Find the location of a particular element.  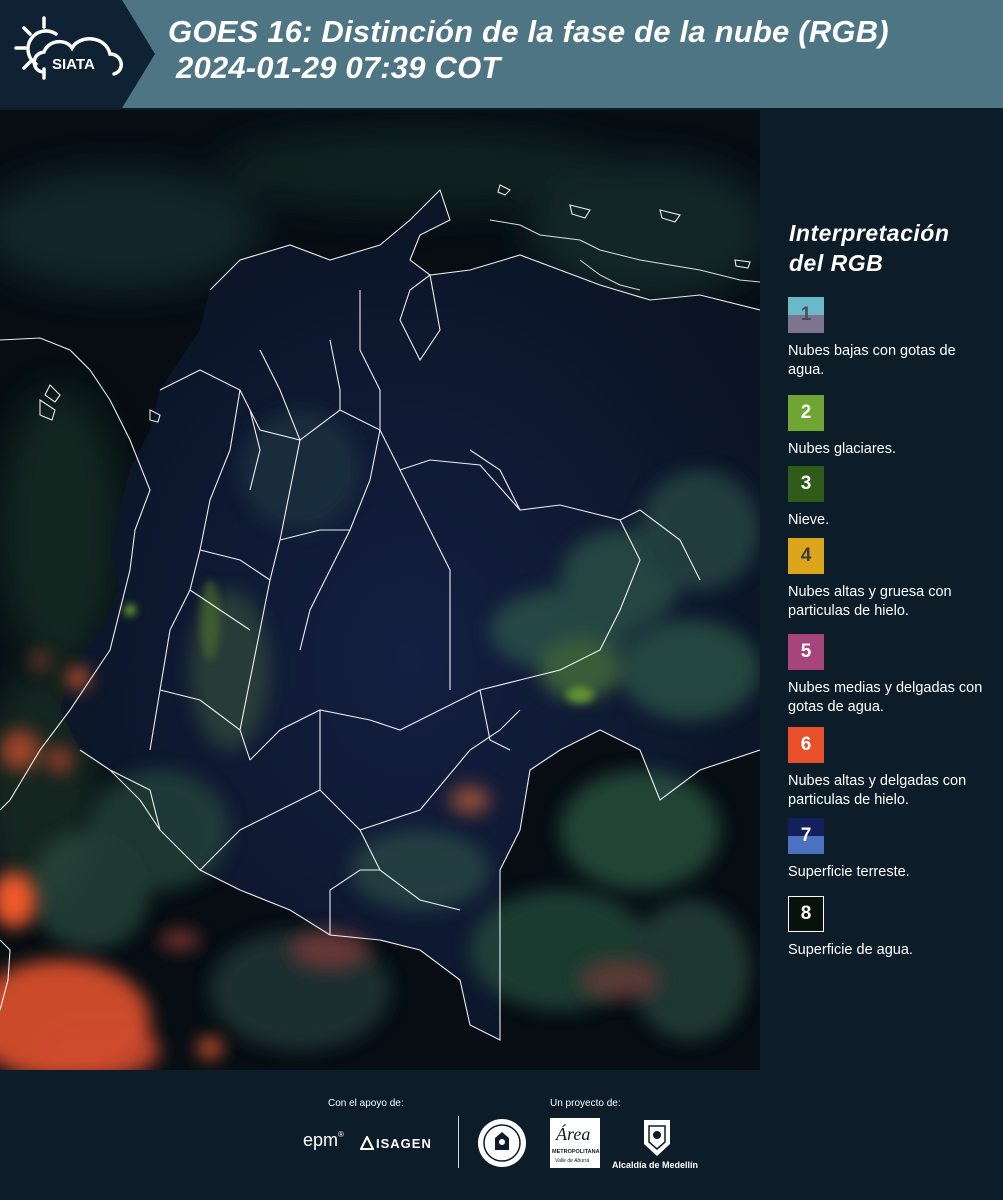

area-logo-text: Área is located at coordinates (573, 1134).